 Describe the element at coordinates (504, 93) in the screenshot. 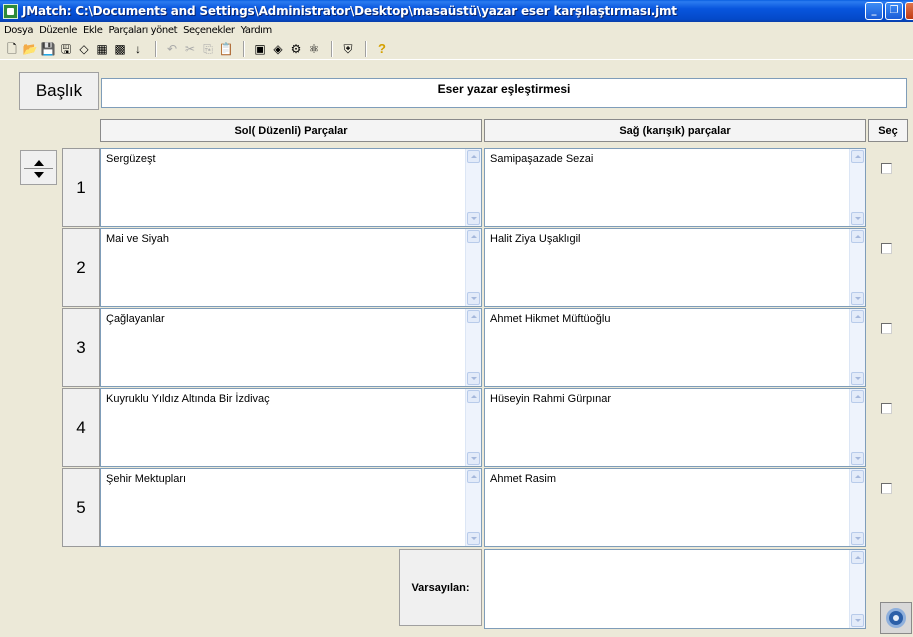

I see `title-input: Eser yazar eşleştirmesi` at that location.